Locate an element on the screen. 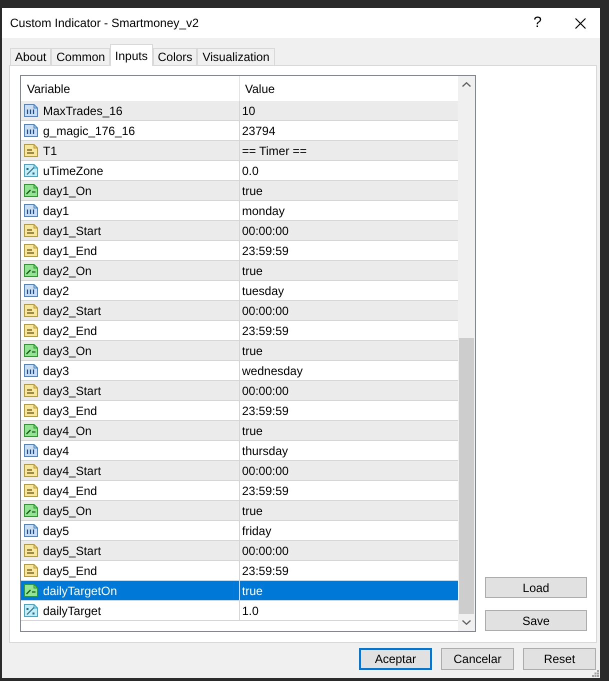 Image resolution: width=609 pixels, height=681 pixels. dialog-button: Reset is located at coordinates (559, 659).